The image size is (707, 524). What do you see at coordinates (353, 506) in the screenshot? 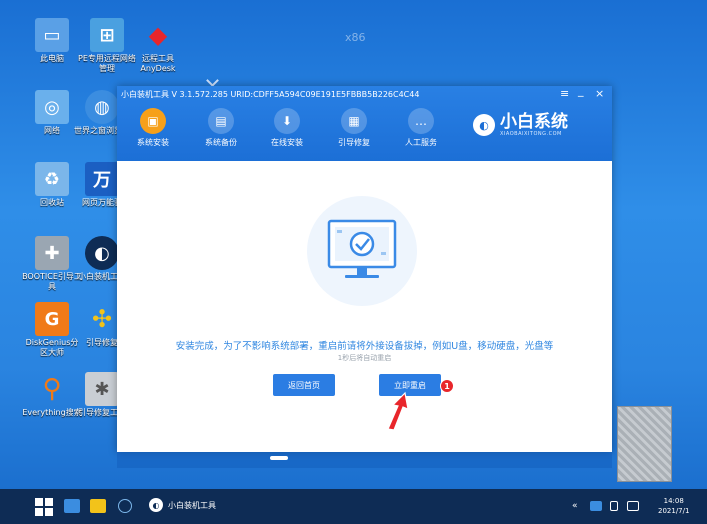
I see `taskbar: ◐ 小白装机工具 « 14:08 2021/7/1` at bounding box center [353, 506].